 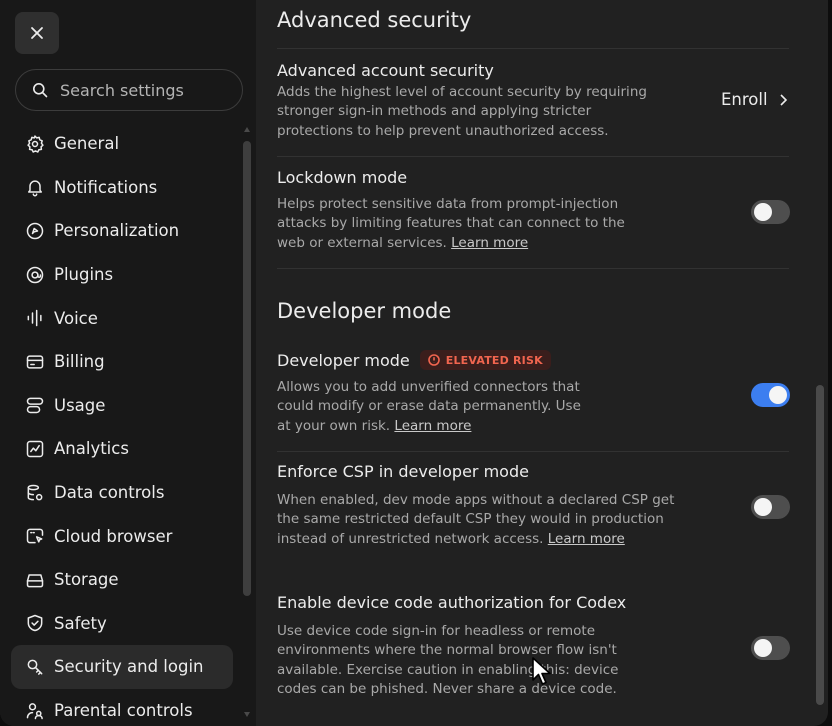 What do you see at coordinates (247, 714) in the screenshot?
I see `scroll-down-arrow-icon` at bounding box center [247, 714].